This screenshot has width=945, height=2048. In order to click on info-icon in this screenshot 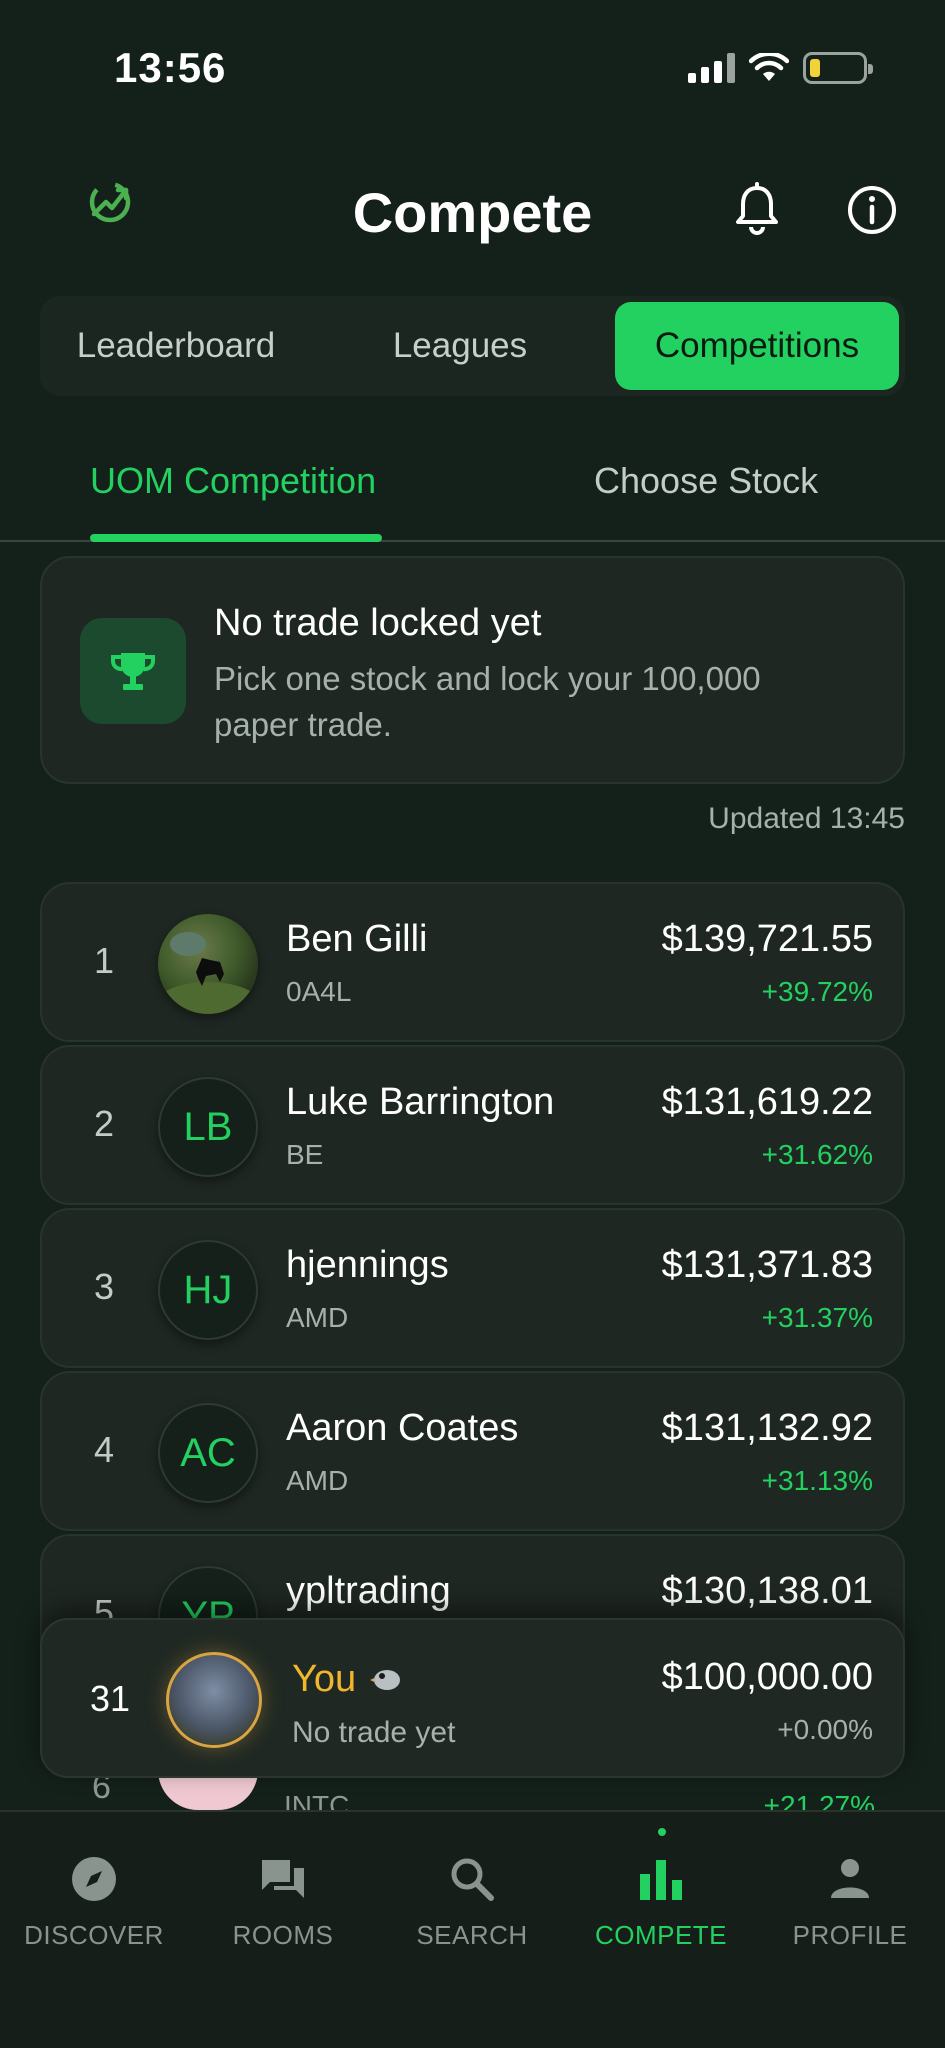, I will do `click(872, 210)`.